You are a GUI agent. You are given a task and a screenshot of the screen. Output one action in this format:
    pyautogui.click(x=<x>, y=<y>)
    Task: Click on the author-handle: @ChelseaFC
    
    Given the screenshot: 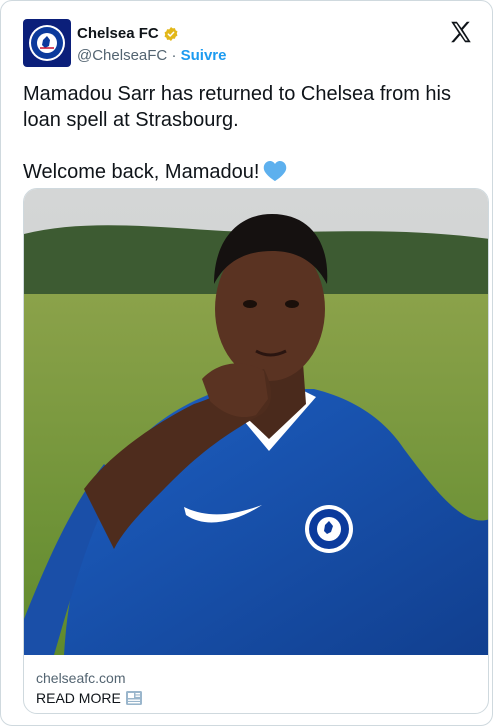 What is the action you would take?
    pyautogui.click(x=122, y=55)
    